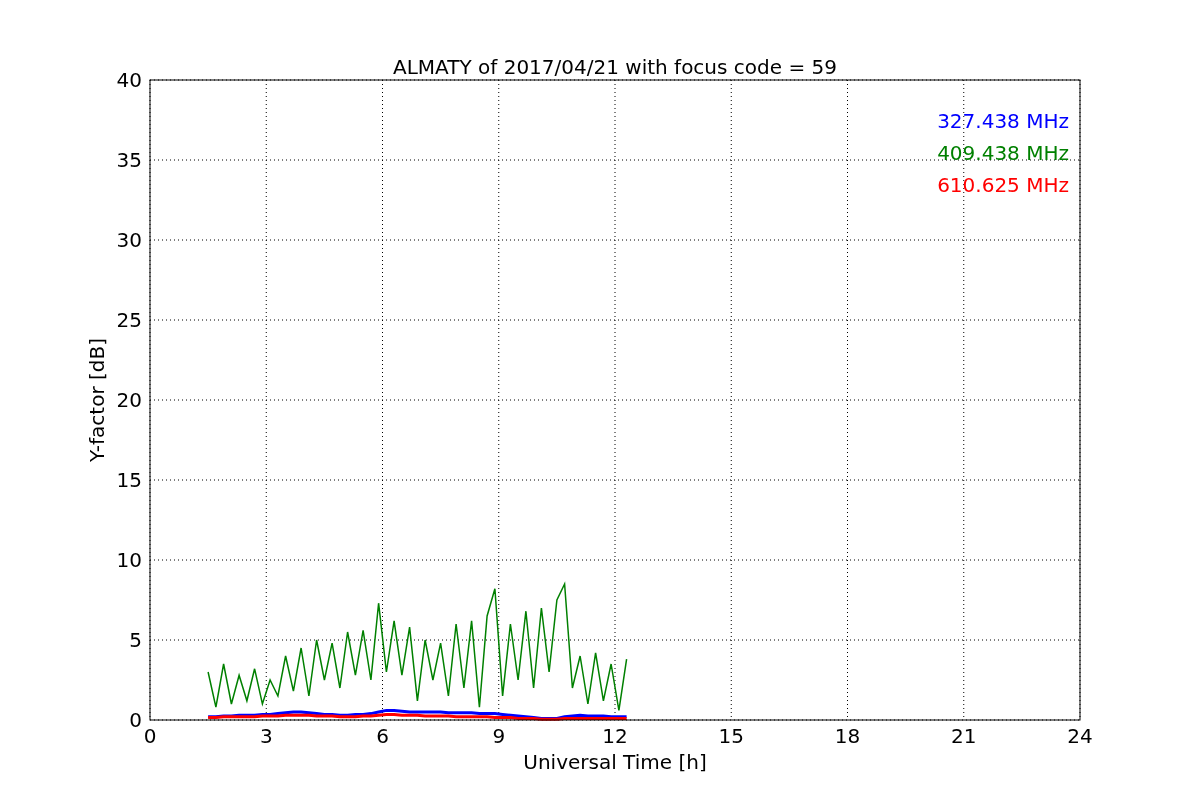 This screenshot has height=800, width=1200. Describe the element at coordinates (615, 762) in the screenshot. I see `x-axis-label: Universal Time [h]` at that location.